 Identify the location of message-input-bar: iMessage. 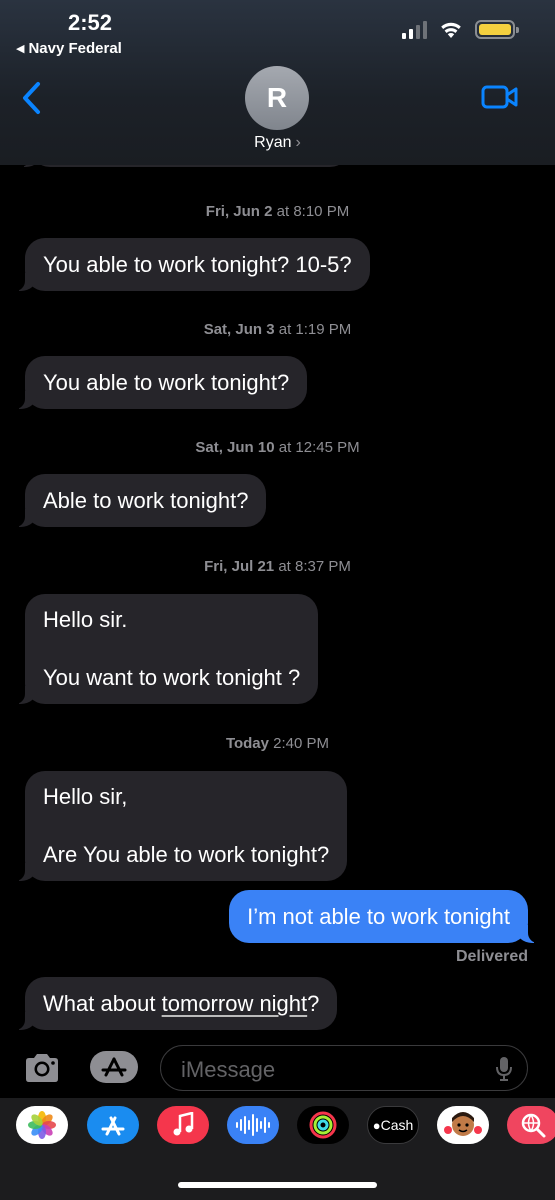
(277, 1067).